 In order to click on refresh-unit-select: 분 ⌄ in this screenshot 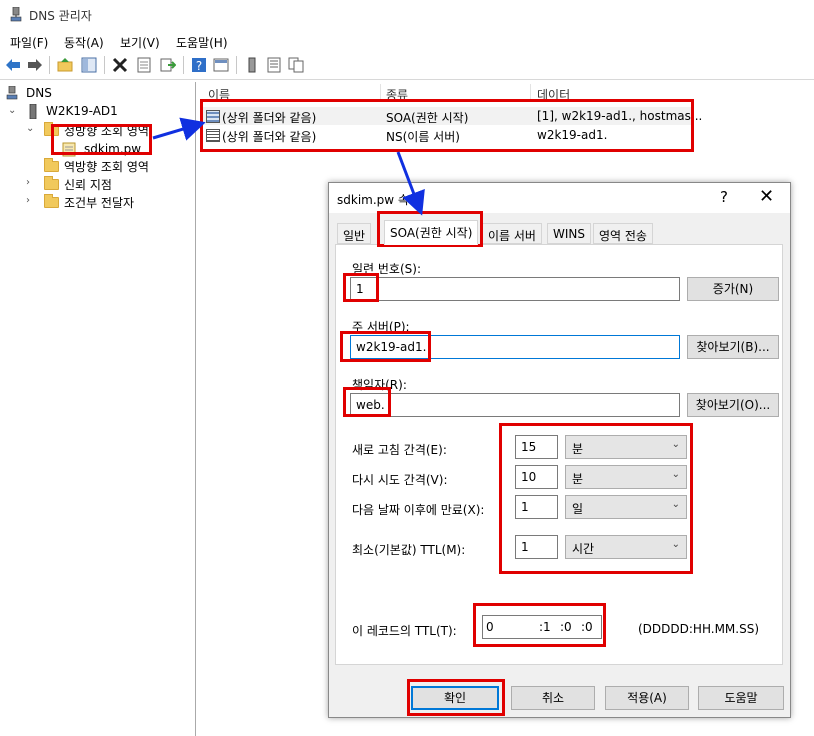, I will do `click(626, 447)`.